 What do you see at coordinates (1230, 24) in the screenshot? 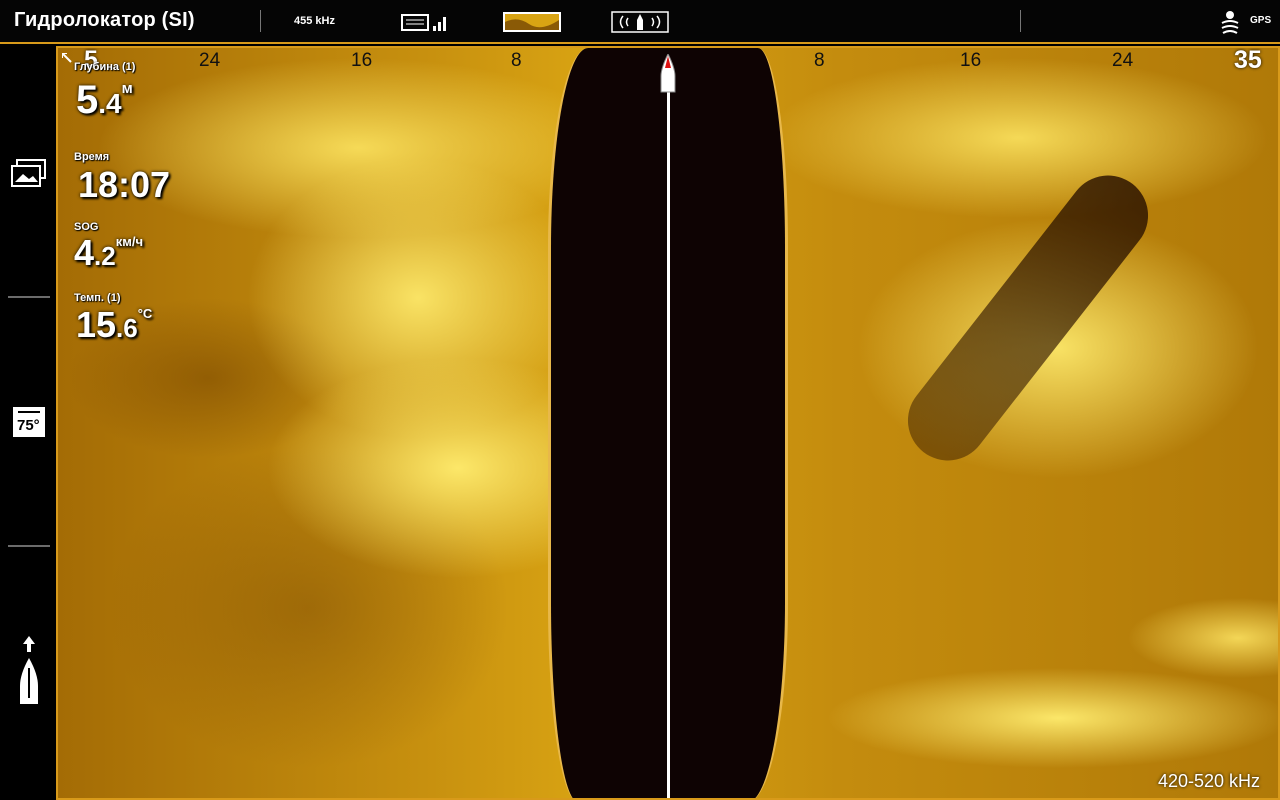
I see `satellite-icon` at bounding box center [1230, 24].